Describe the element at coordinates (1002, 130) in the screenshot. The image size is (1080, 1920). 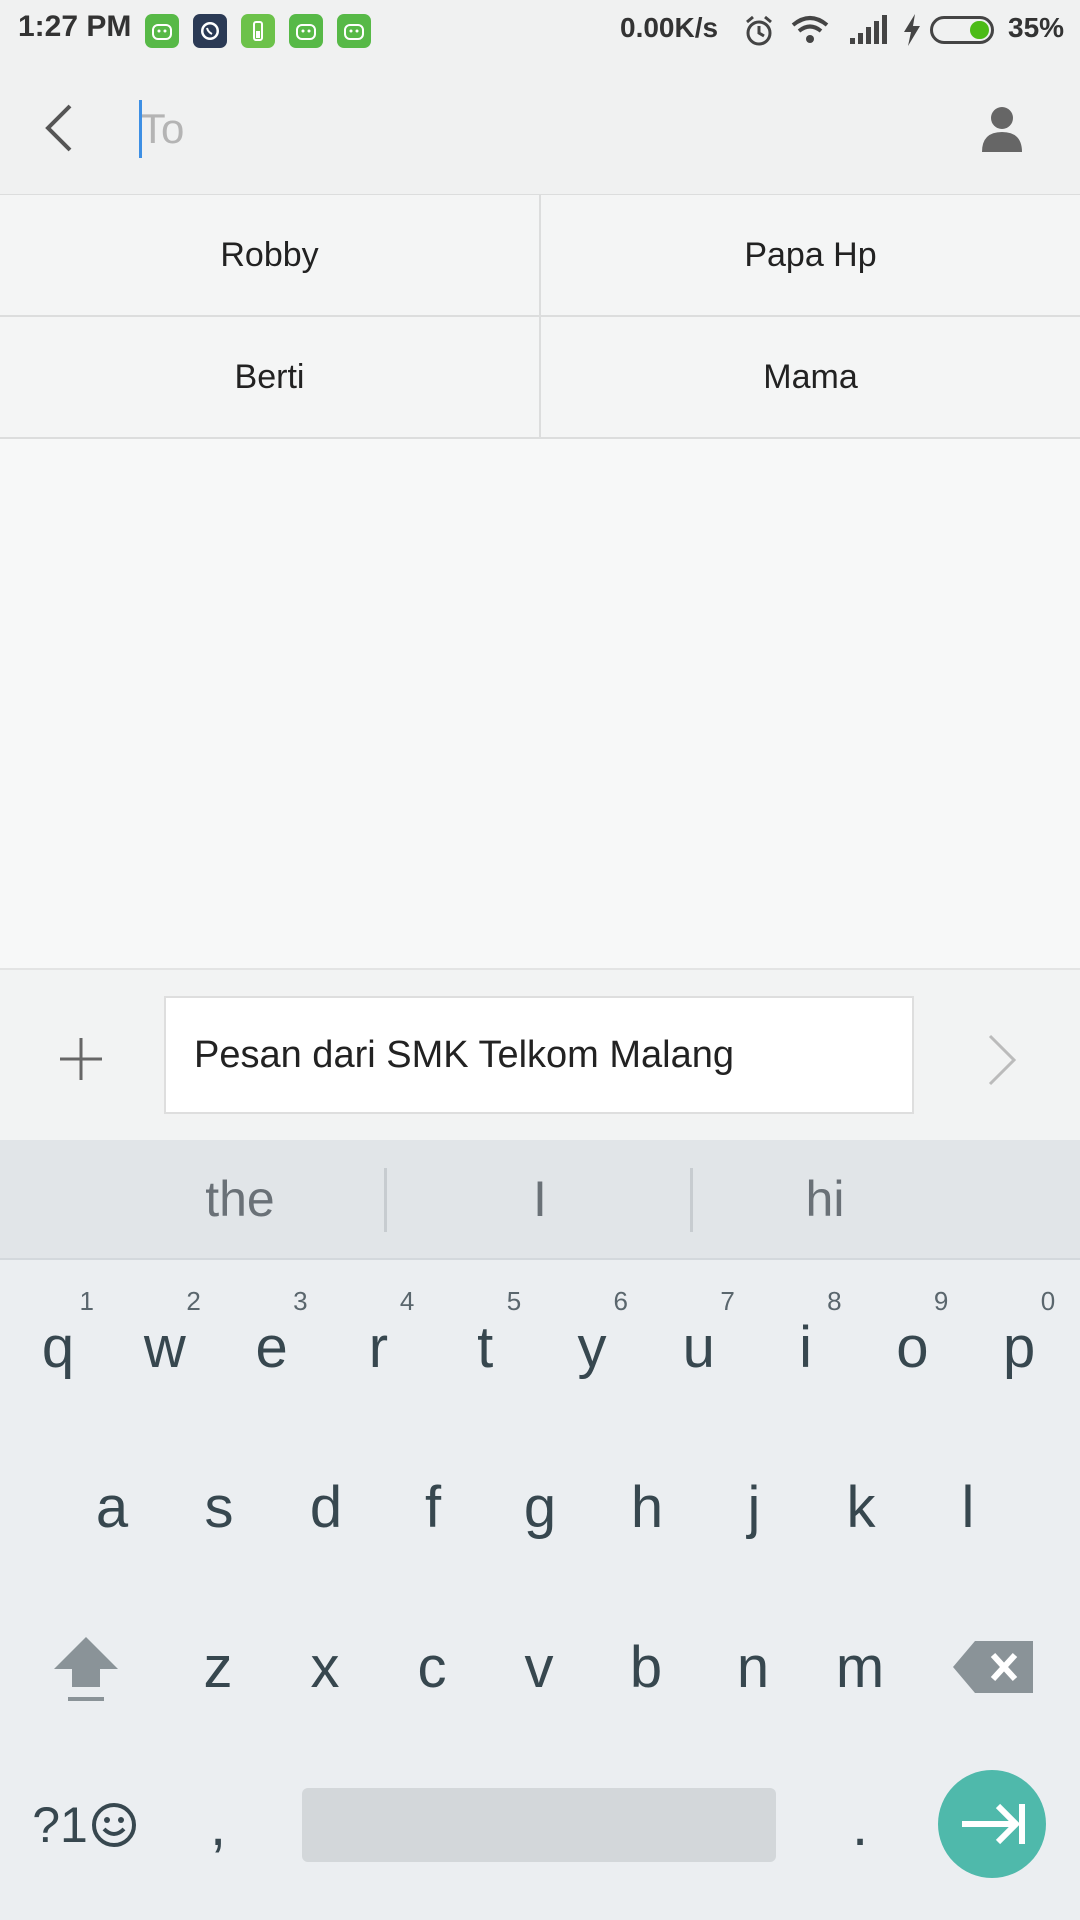
I see `contact-picker-icon` at that location.